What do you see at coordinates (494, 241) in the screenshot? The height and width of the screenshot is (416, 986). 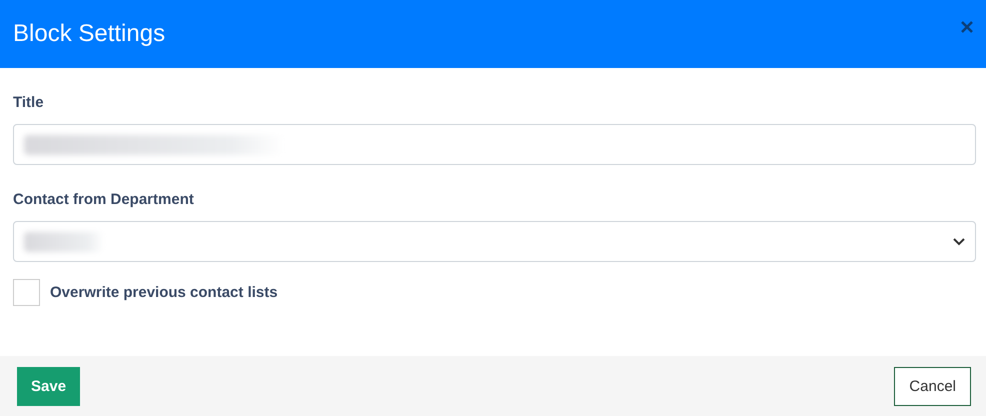 I see `select-field` at bounding box center [494, 241].